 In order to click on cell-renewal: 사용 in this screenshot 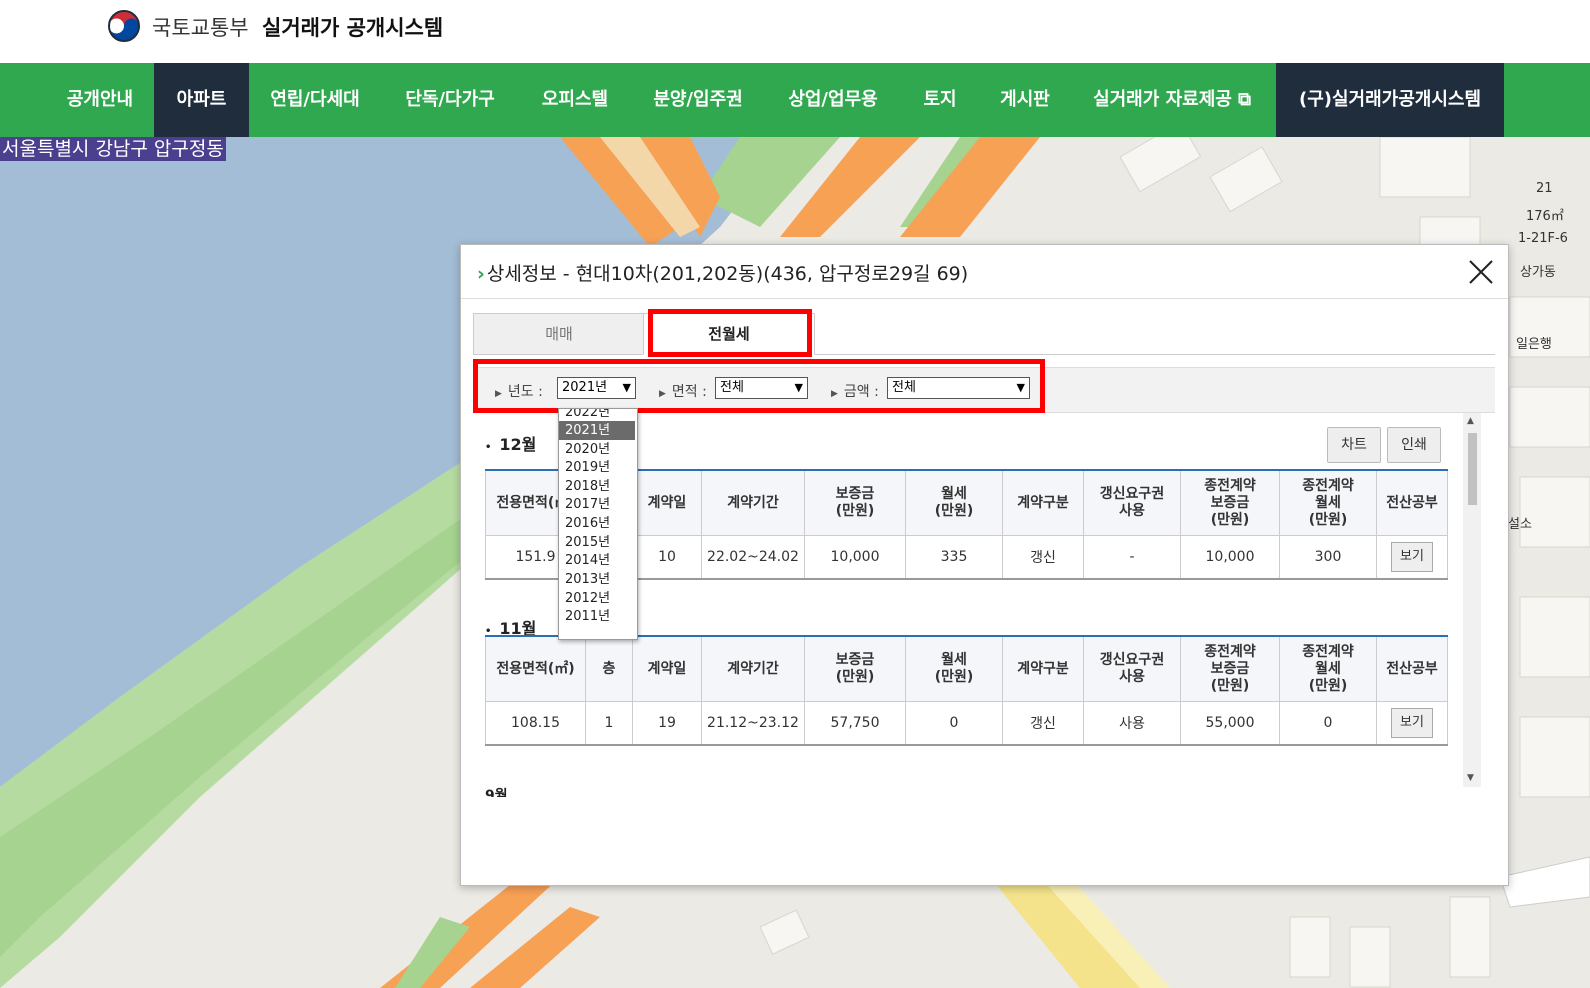, I will do `click(1132, 723)`.